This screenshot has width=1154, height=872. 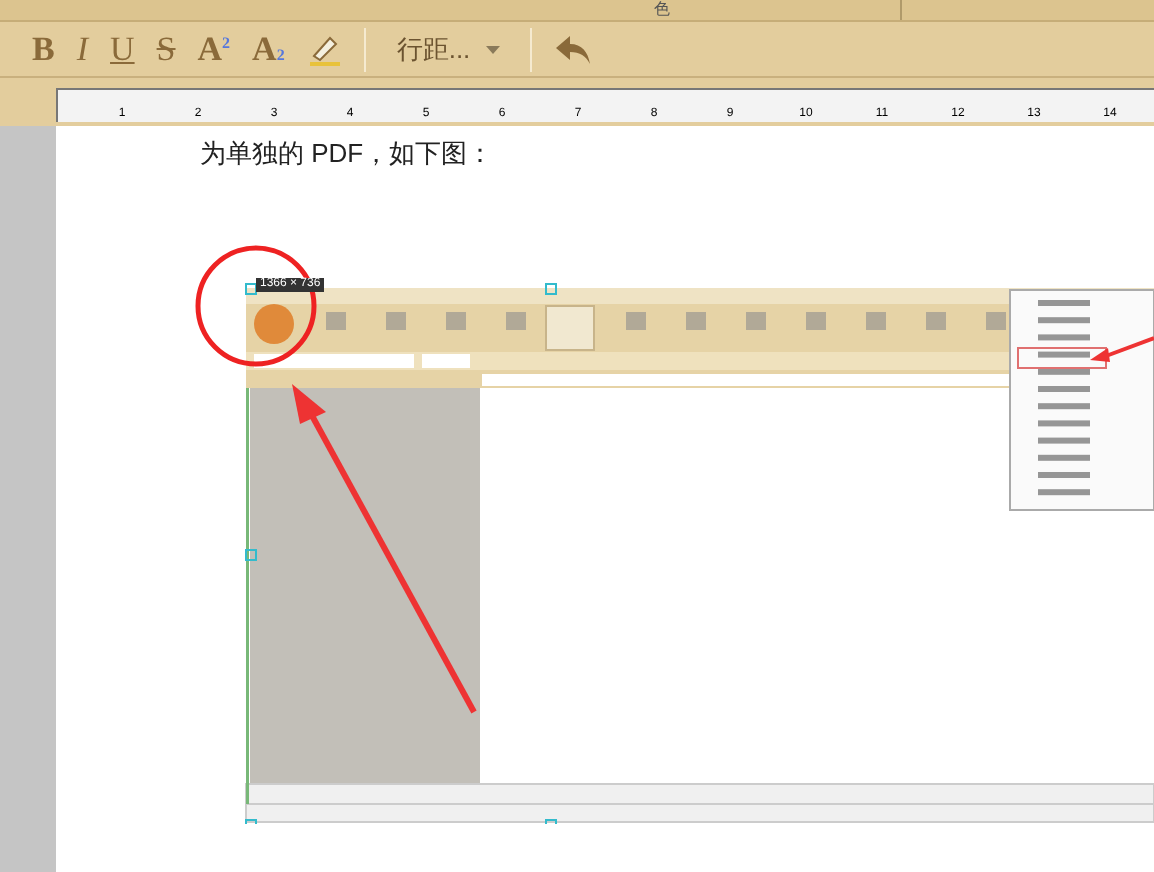 I want to click on underline-button: U, so click(x=122, y=49).